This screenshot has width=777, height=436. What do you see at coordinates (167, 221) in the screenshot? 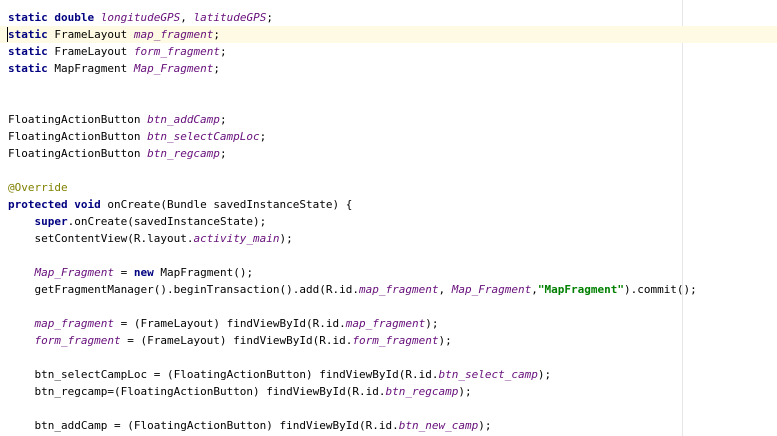
I see `code-text: .onCreate(savedInstanceState);` at bounding box center [167, 221].